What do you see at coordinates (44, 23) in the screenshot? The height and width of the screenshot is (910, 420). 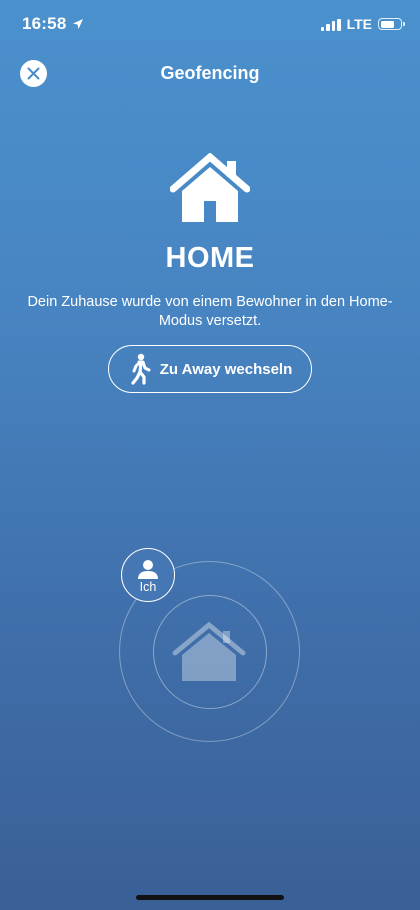 I see `status-time: 16:58` at bounding box center [44, 23].